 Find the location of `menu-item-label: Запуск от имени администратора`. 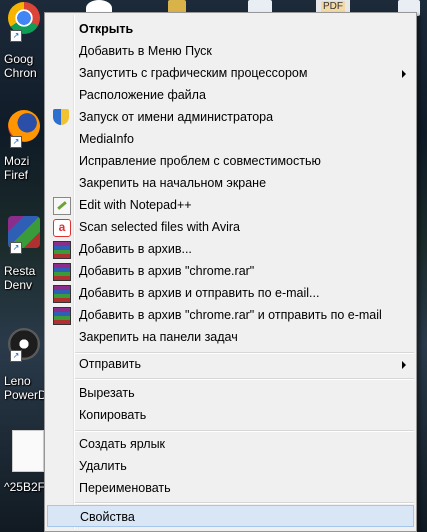

menu-item-label: Запуск от имени администратора is located at coordinates (176, 117).